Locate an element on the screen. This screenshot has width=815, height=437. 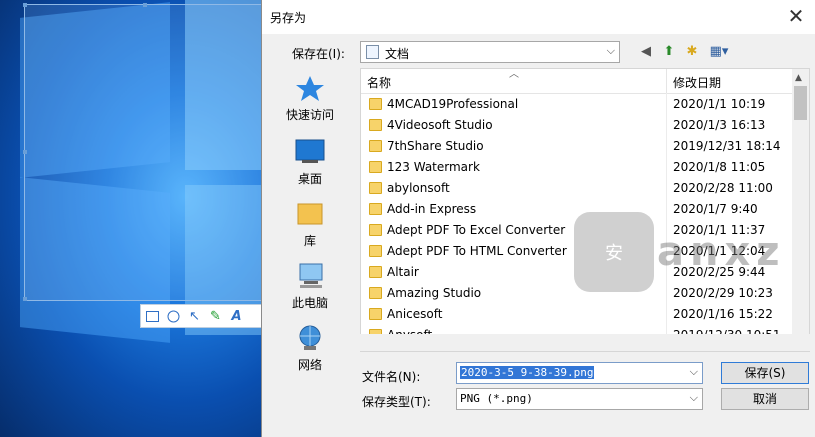
place-this-pc: 此电脑 is located at coordinates (310, 286).